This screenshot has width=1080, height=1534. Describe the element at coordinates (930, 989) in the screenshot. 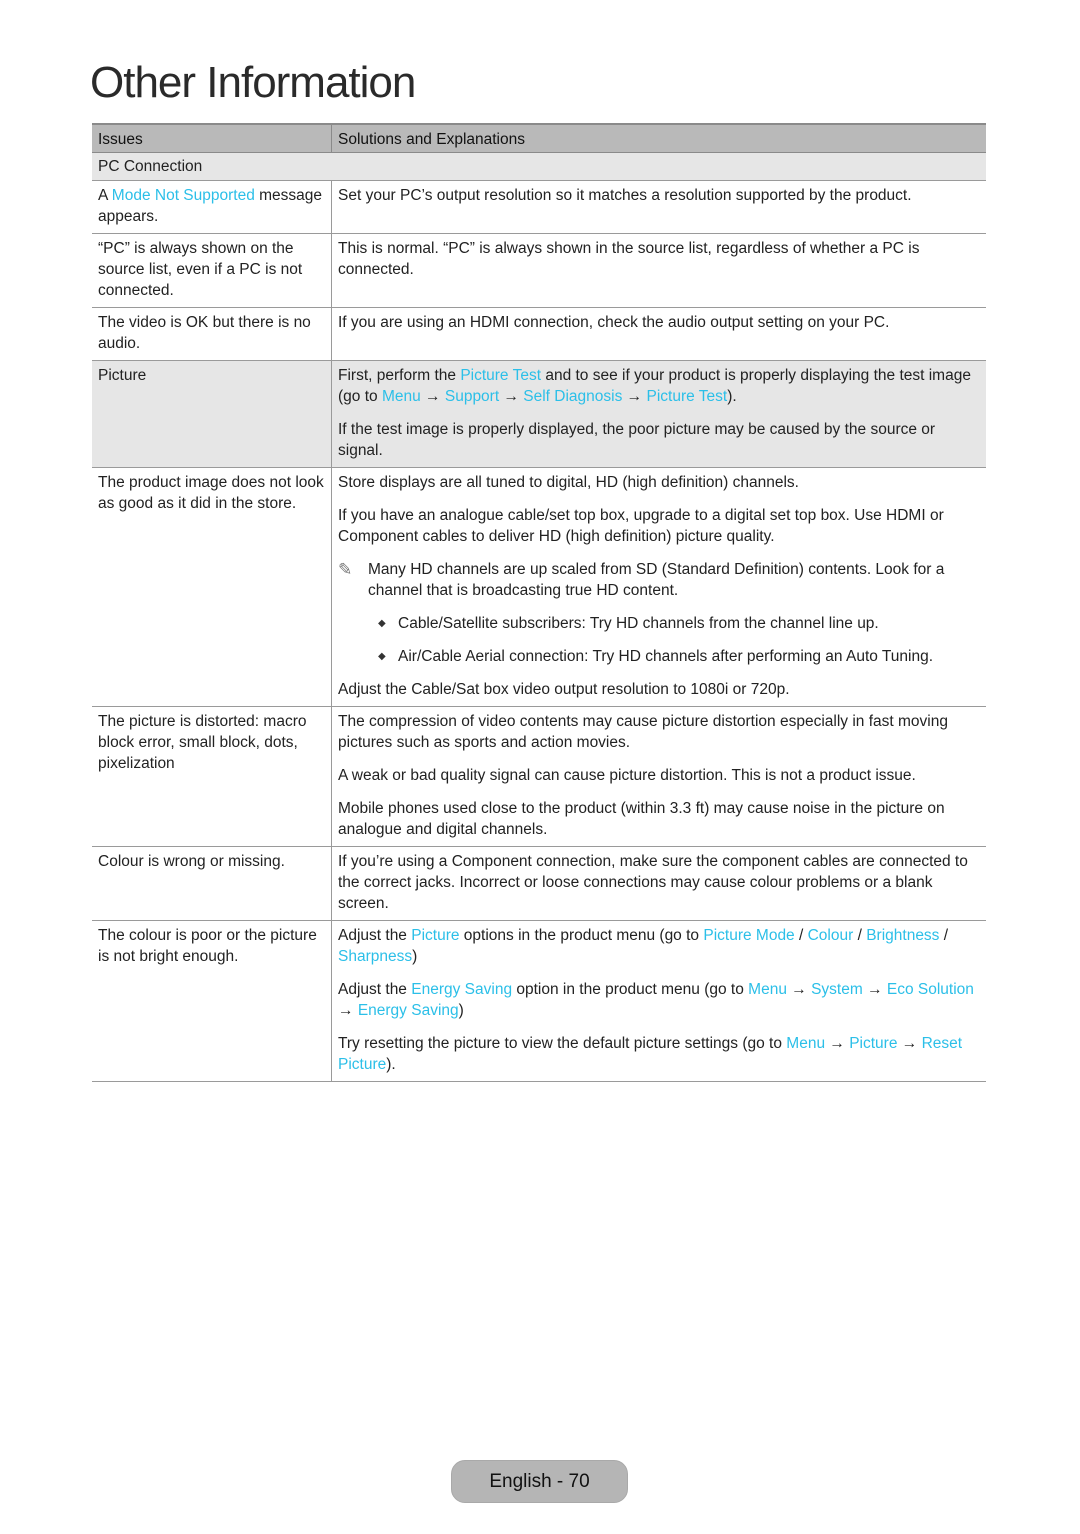

I see `eco-solution-link: Eco Solution` at that location.